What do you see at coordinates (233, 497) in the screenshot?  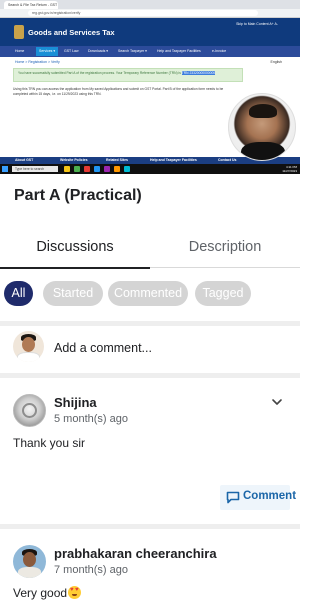 I see `comment-bubble-icon` at bounding box center [233, 497].